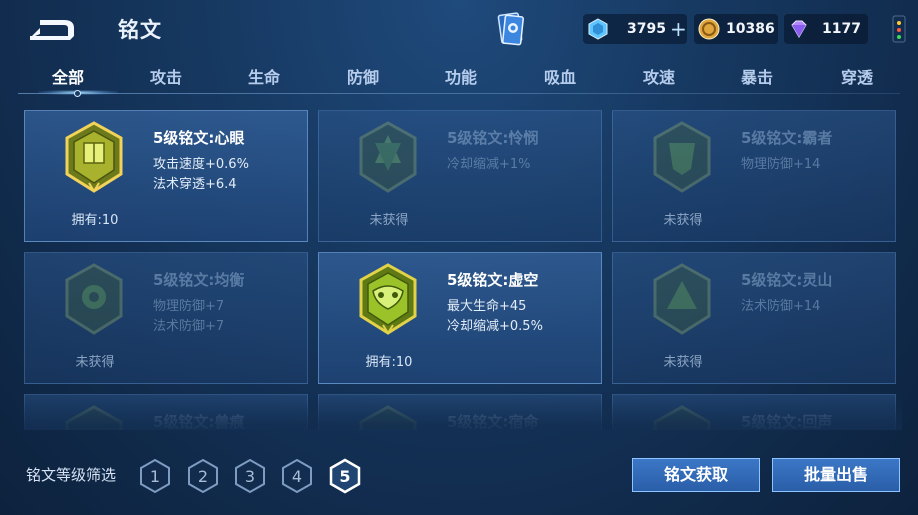 The height and width of the screenshot is (515, 918). I want to click on rune-card-xinyan: 5级铭文:心眼 攻击速度+0.6% 法术穿透+6.4 拥有:10, so click(166, 176).